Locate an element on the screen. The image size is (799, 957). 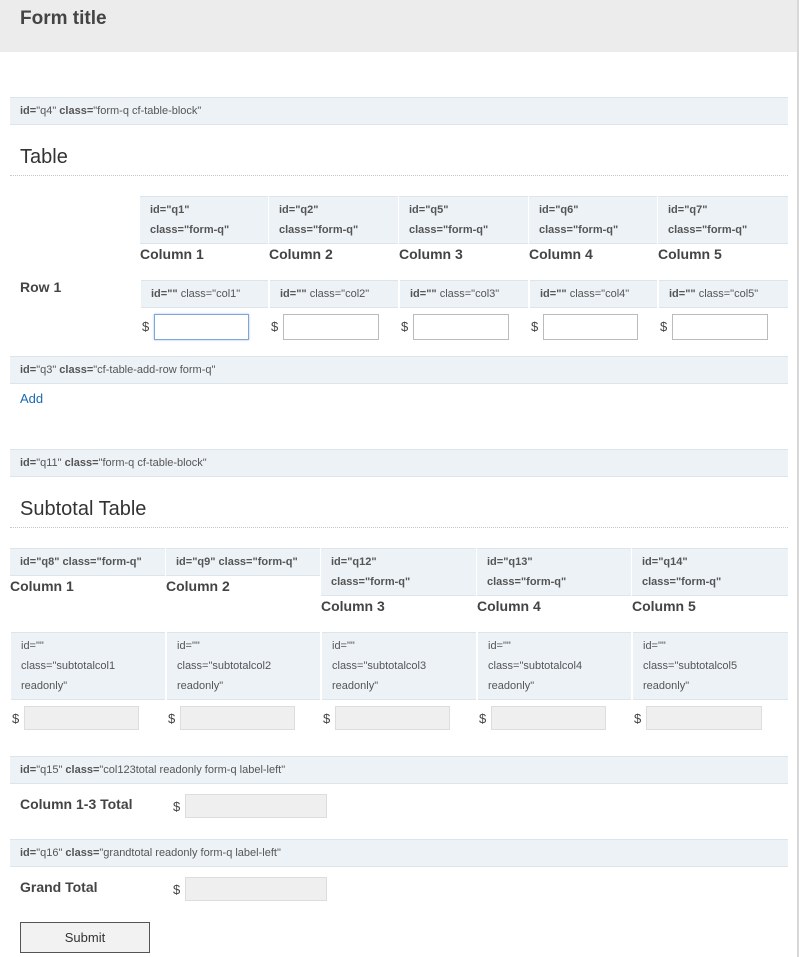
table-title: Table is located at coordinates (399, 161).